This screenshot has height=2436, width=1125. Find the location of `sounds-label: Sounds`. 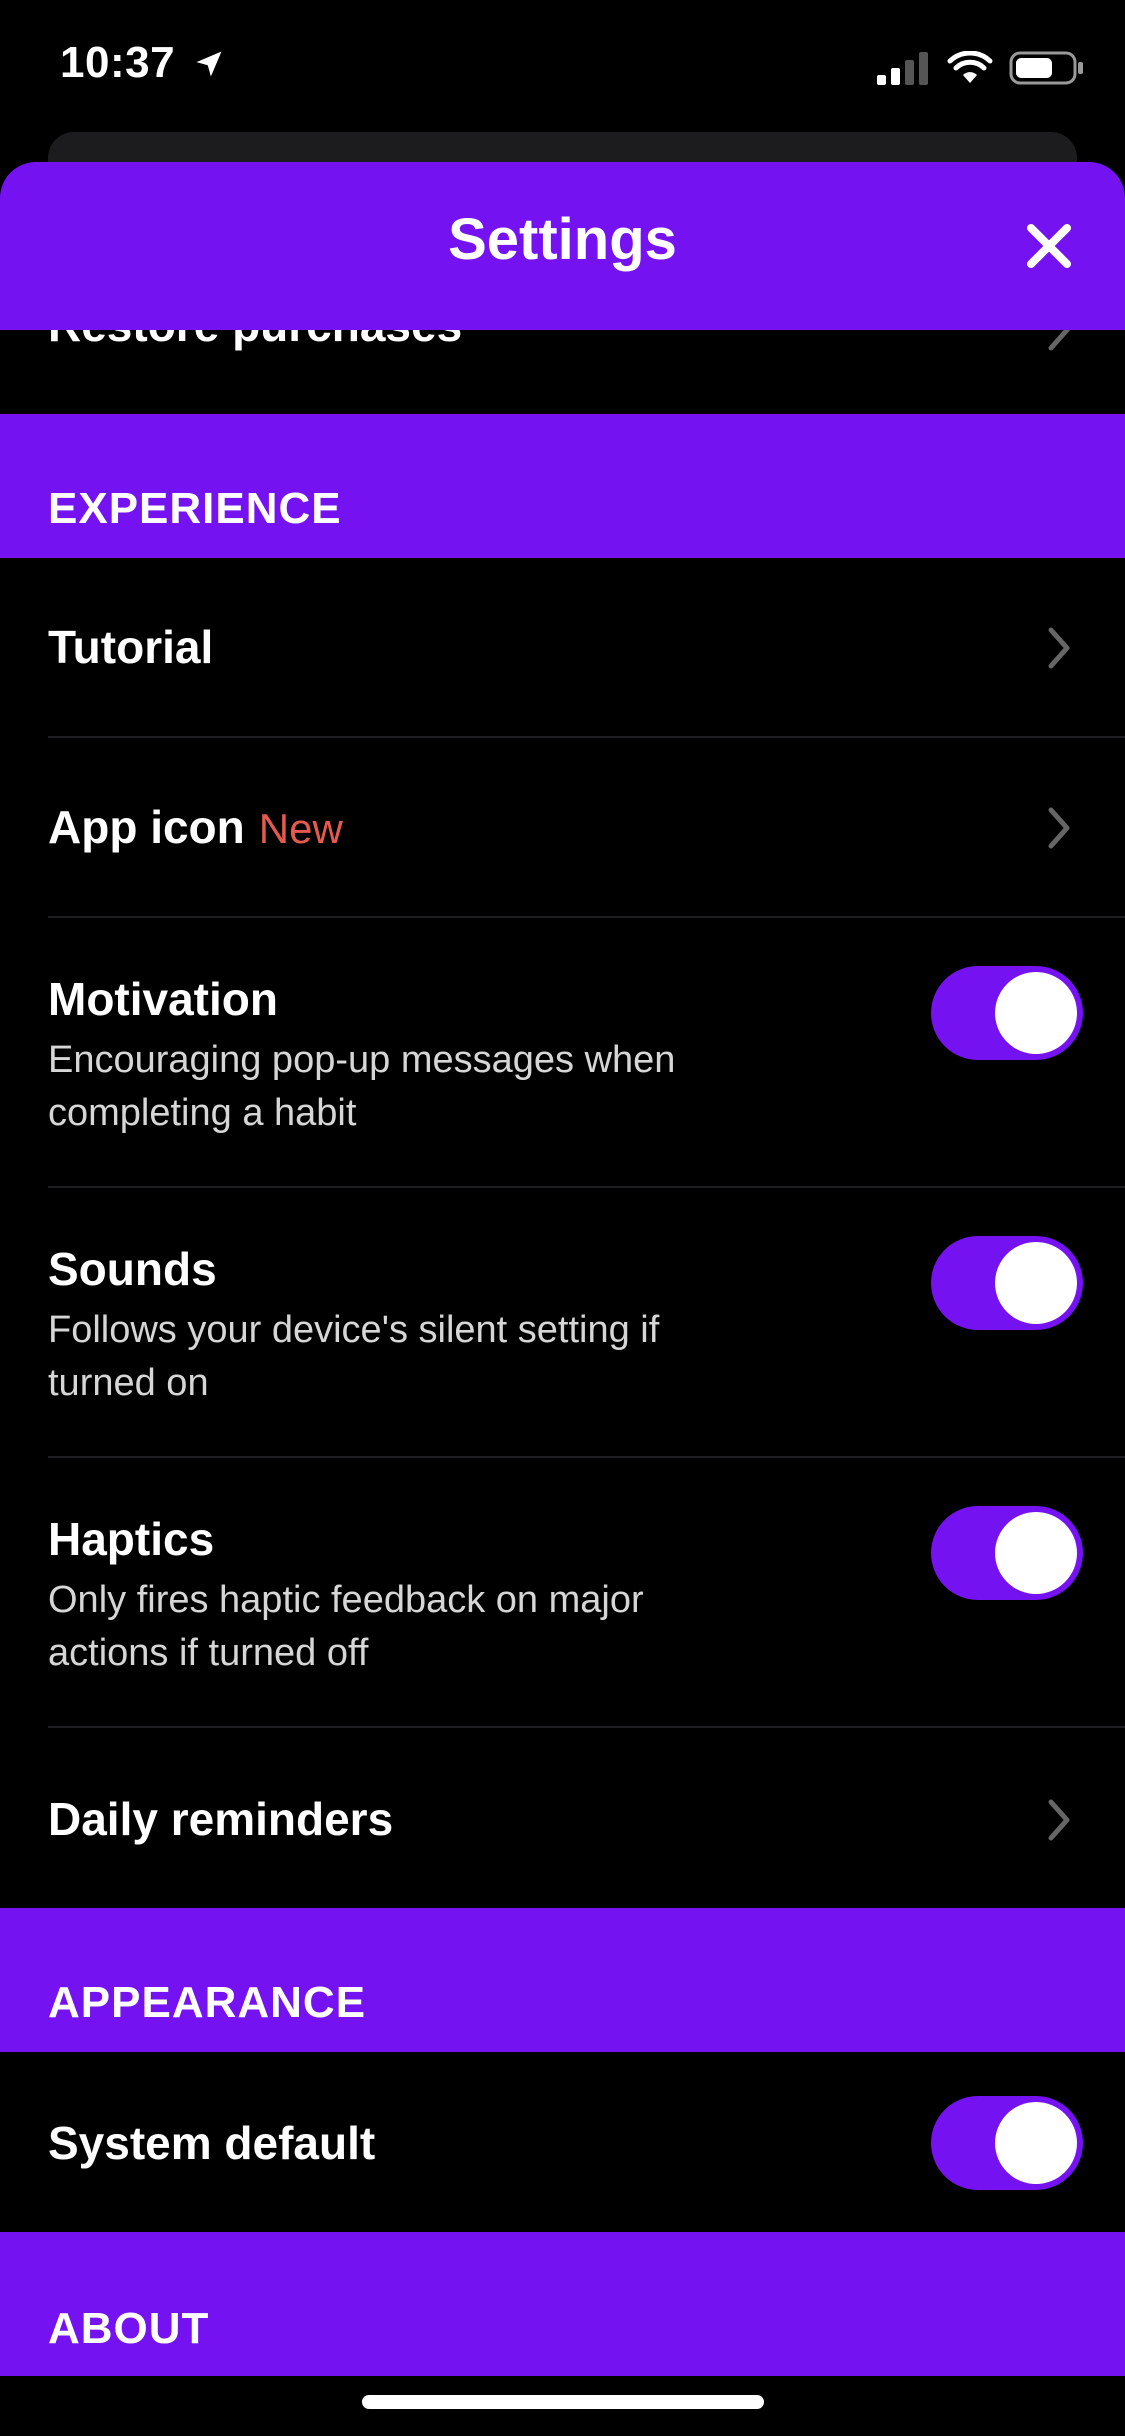

sounds-label: Sounds is located at coordinates (132, 1269).